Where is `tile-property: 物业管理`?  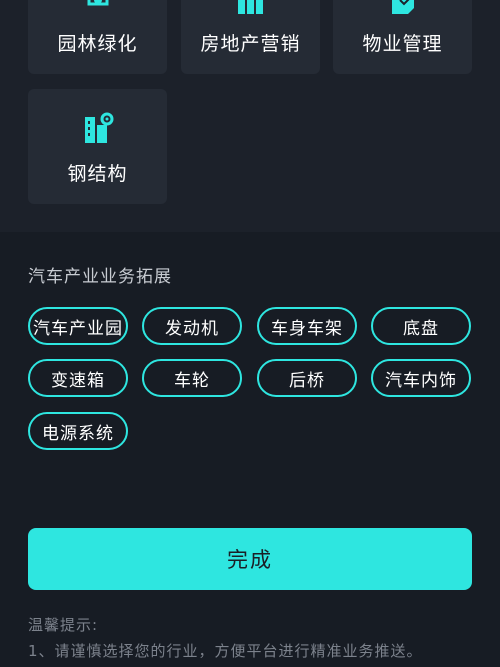 tile-property: 物业管理 is located at coordinates (402, 37).